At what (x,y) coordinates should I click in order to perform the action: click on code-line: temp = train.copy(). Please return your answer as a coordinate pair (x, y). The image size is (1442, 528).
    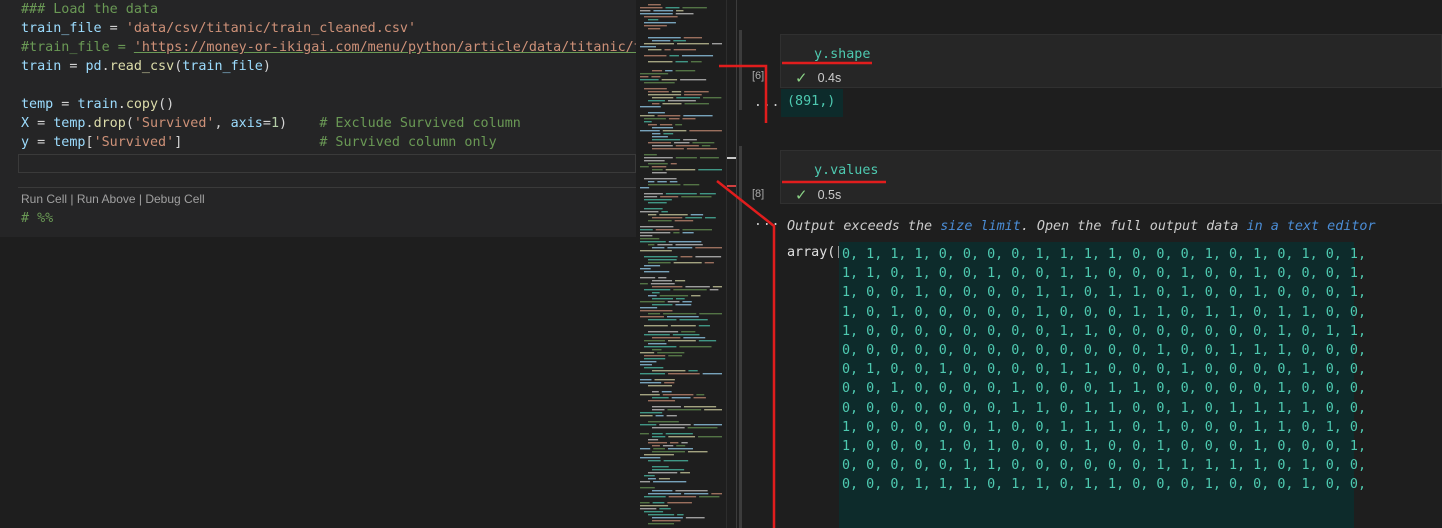
    Looking at the image, I should click on (97, 104).